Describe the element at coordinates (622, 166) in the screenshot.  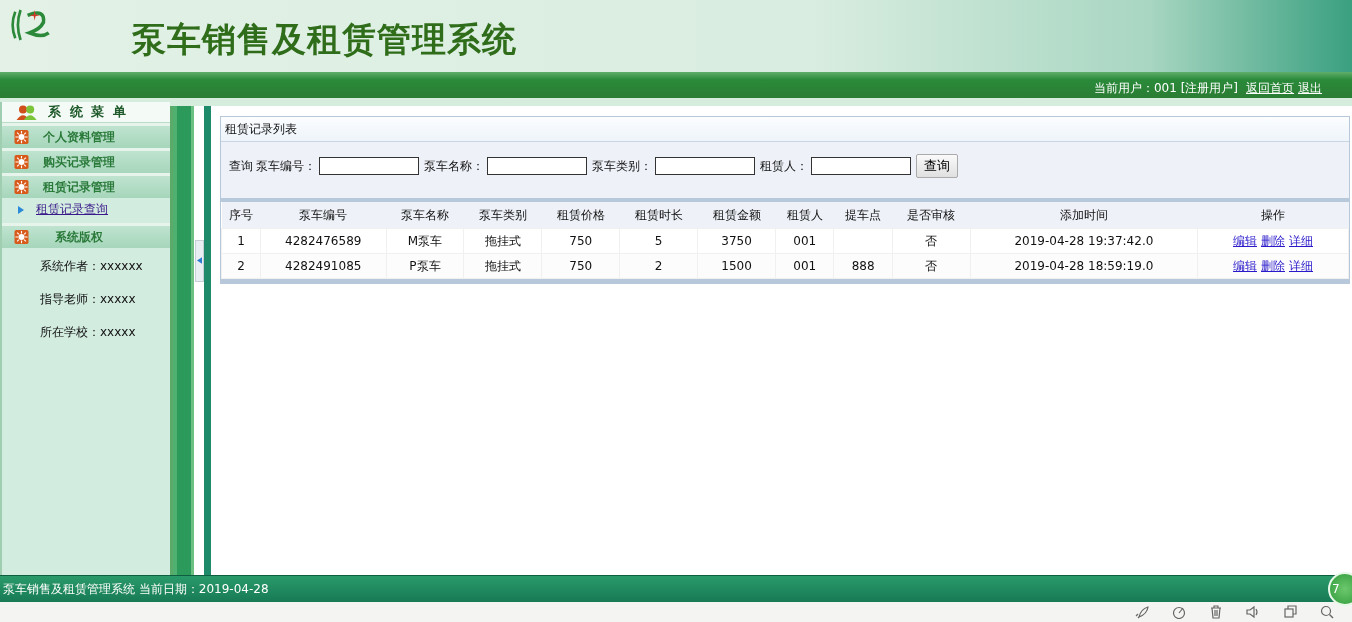
I see `field-label: 泵车类别：` at that location.